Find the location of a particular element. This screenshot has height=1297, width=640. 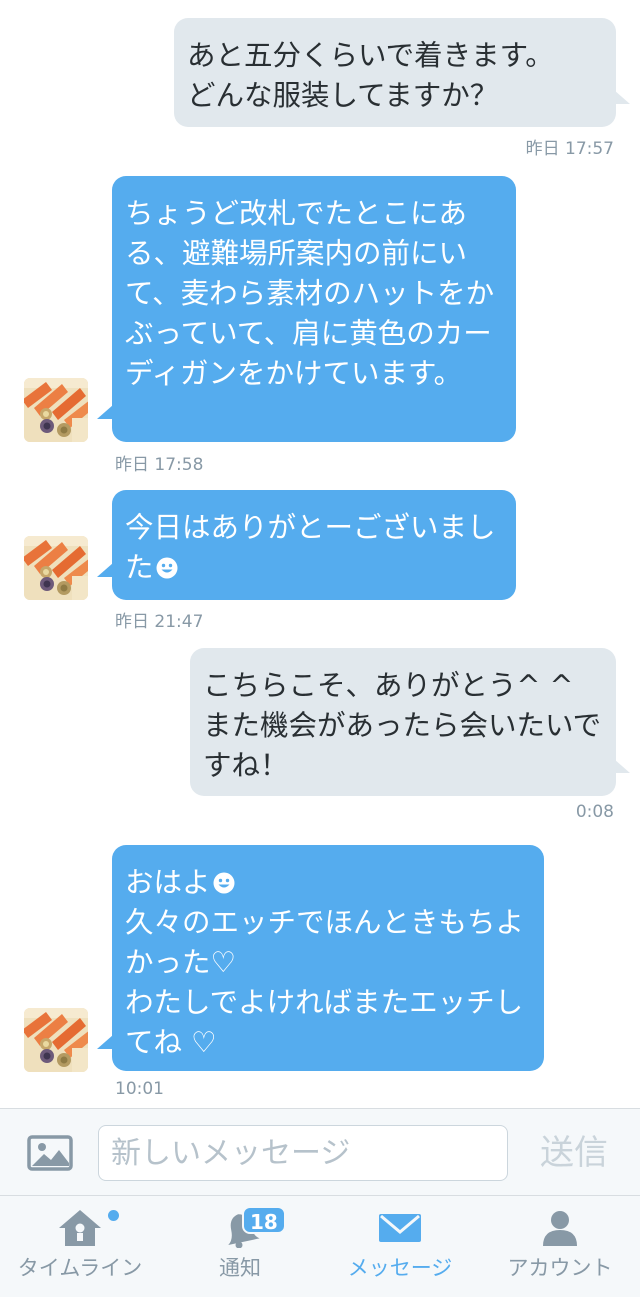

message-text-continued: 久々のエッチでほんときもちよかった♡ わたしでよければまたエッチしてね ♡ is located at coordinates (325, 982).